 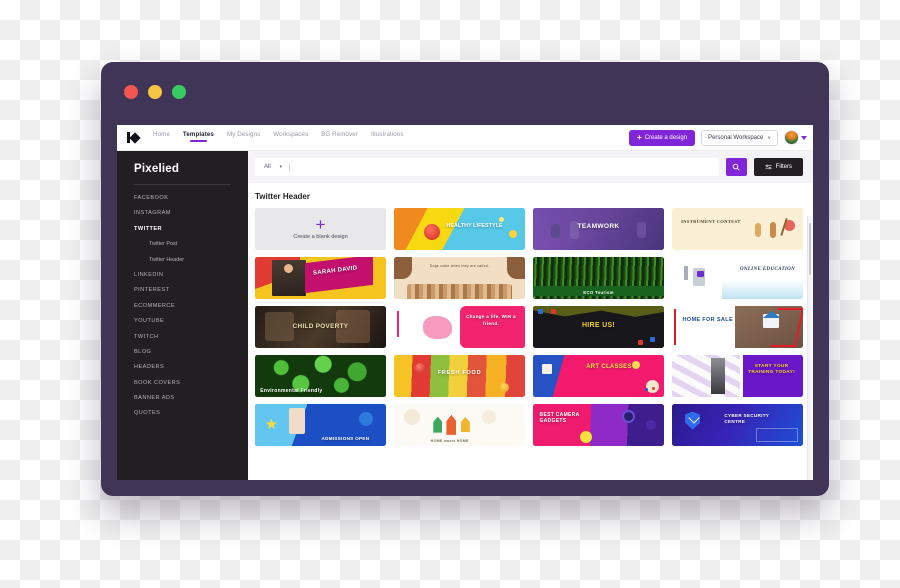 I want to click on template-card: ONLINE EDUCATION, so click(x=737, y=278).